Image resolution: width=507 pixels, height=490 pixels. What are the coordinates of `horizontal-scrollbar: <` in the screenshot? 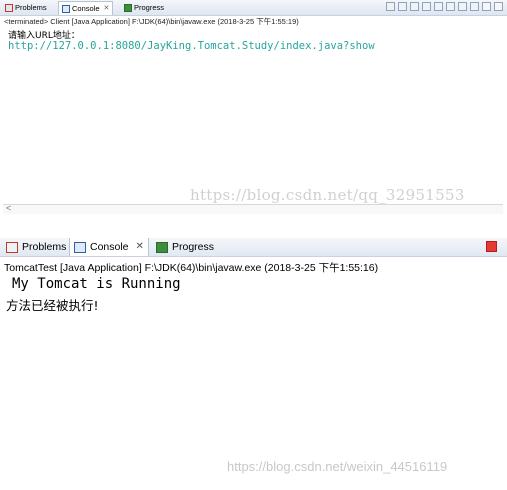 It's located at (253, 208).